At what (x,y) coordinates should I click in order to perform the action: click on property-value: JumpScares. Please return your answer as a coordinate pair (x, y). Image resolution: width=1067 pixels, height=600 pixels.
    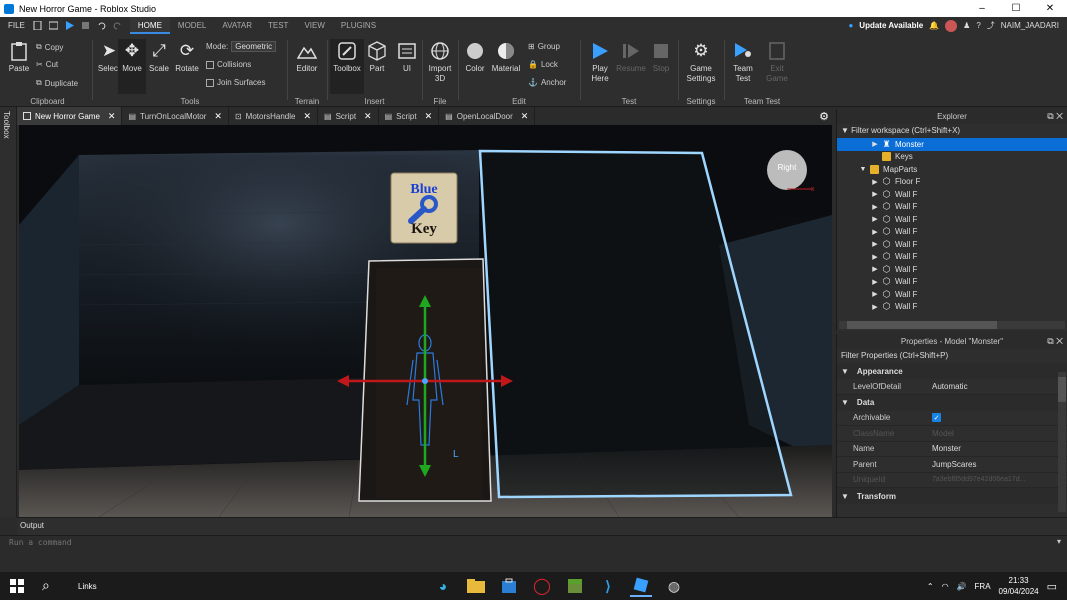
    Looking at the image, I should click on (954, 464).